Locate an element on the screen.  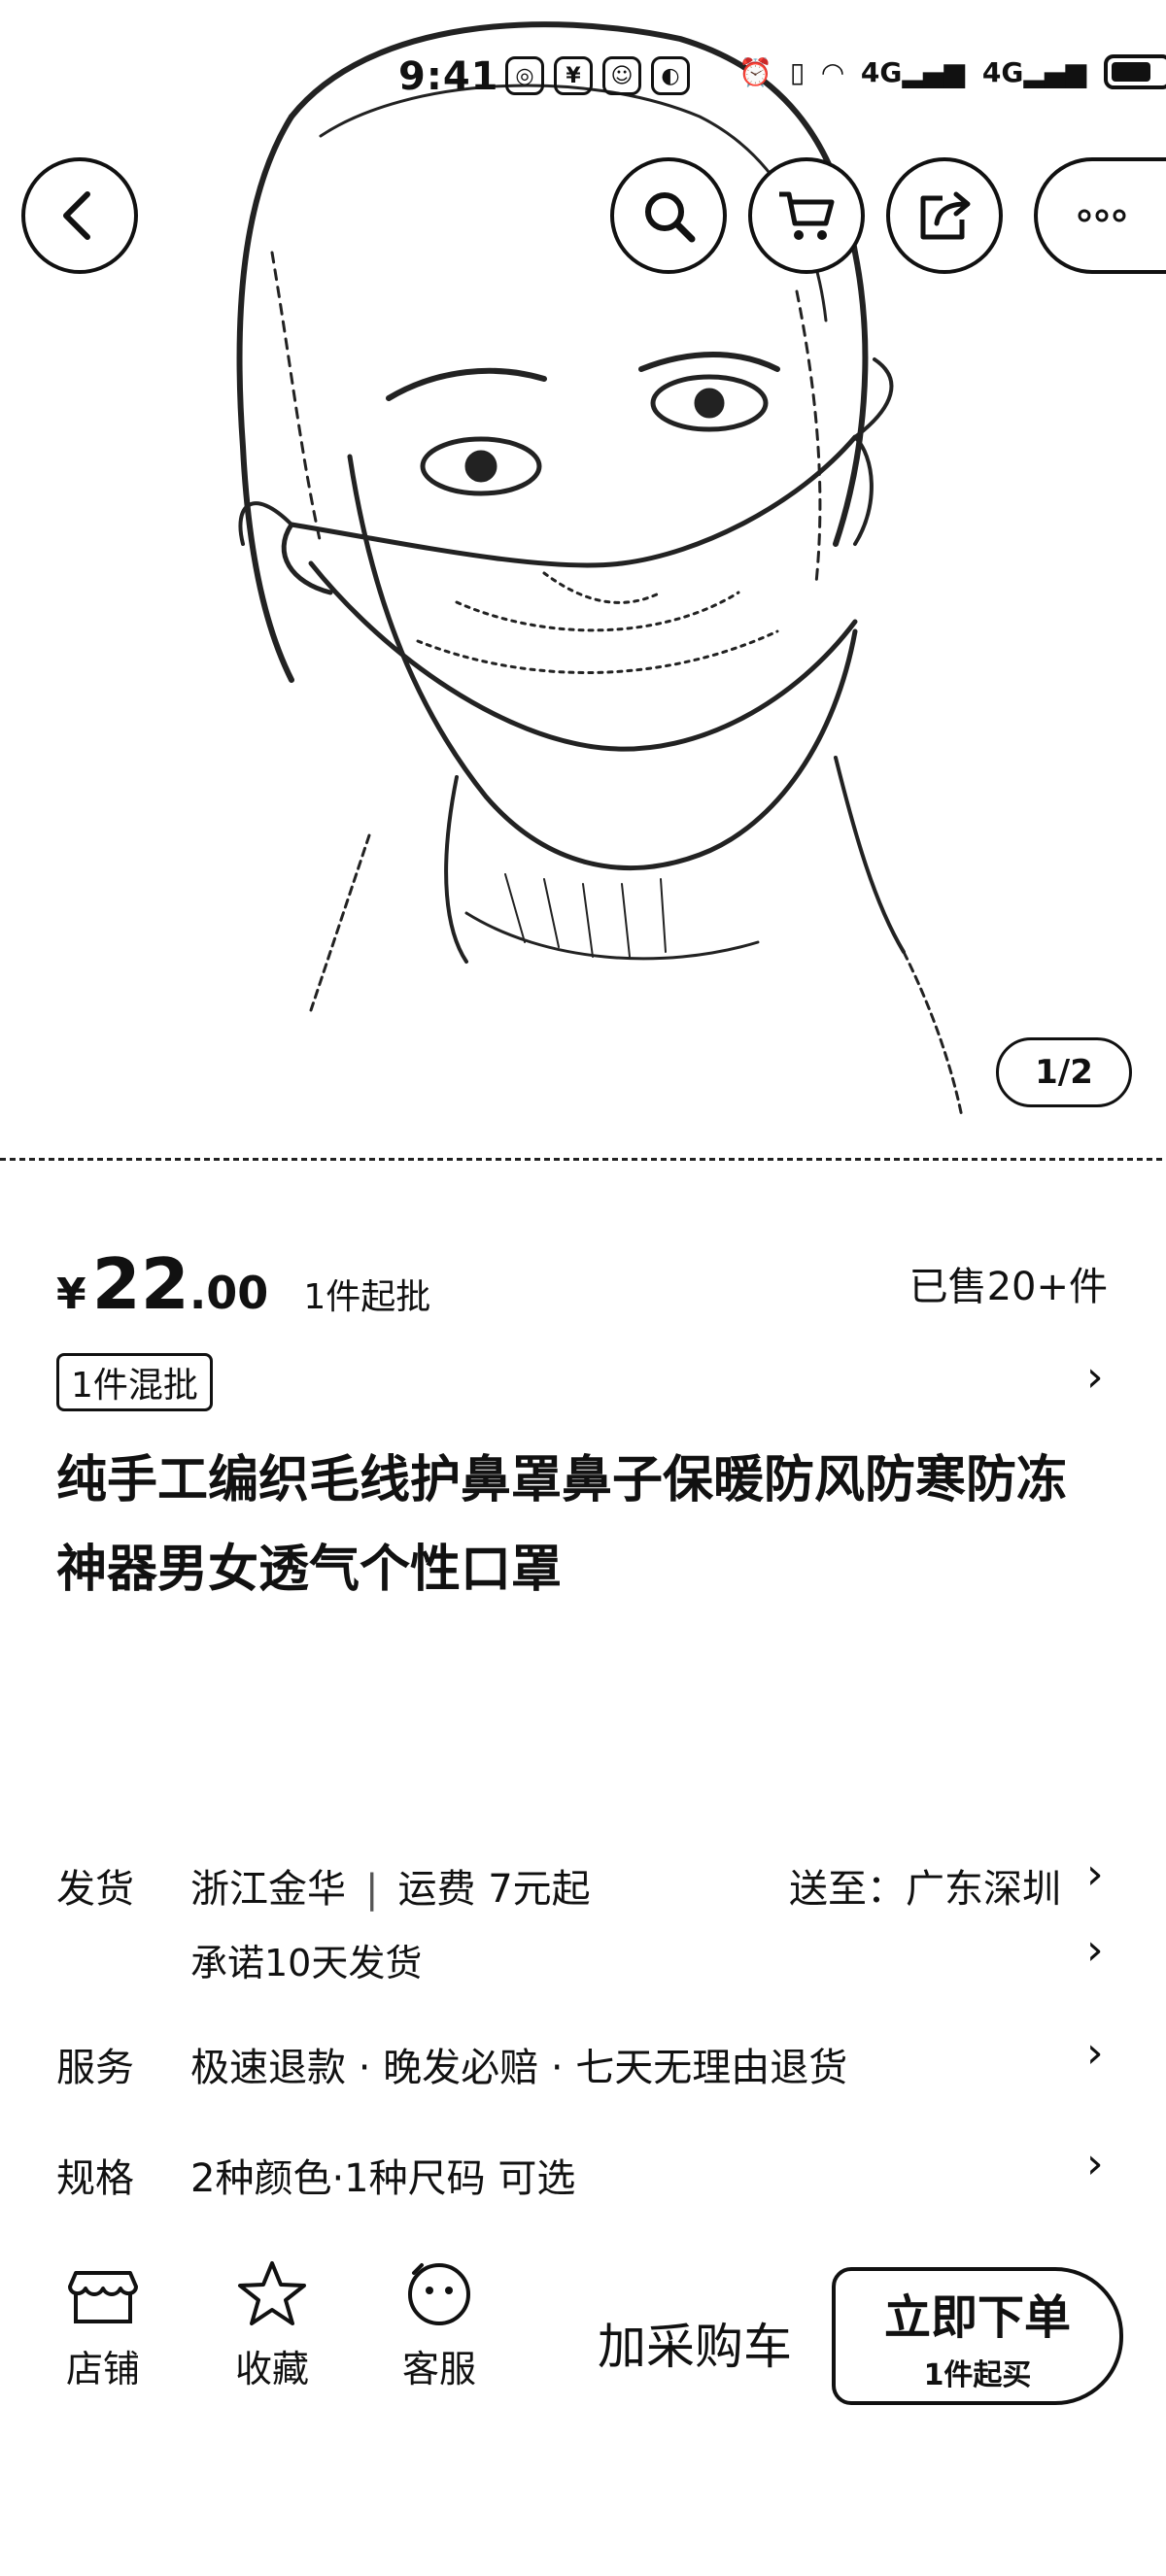
favorite-label: 收藏 is located at coordinates (271, 2369).